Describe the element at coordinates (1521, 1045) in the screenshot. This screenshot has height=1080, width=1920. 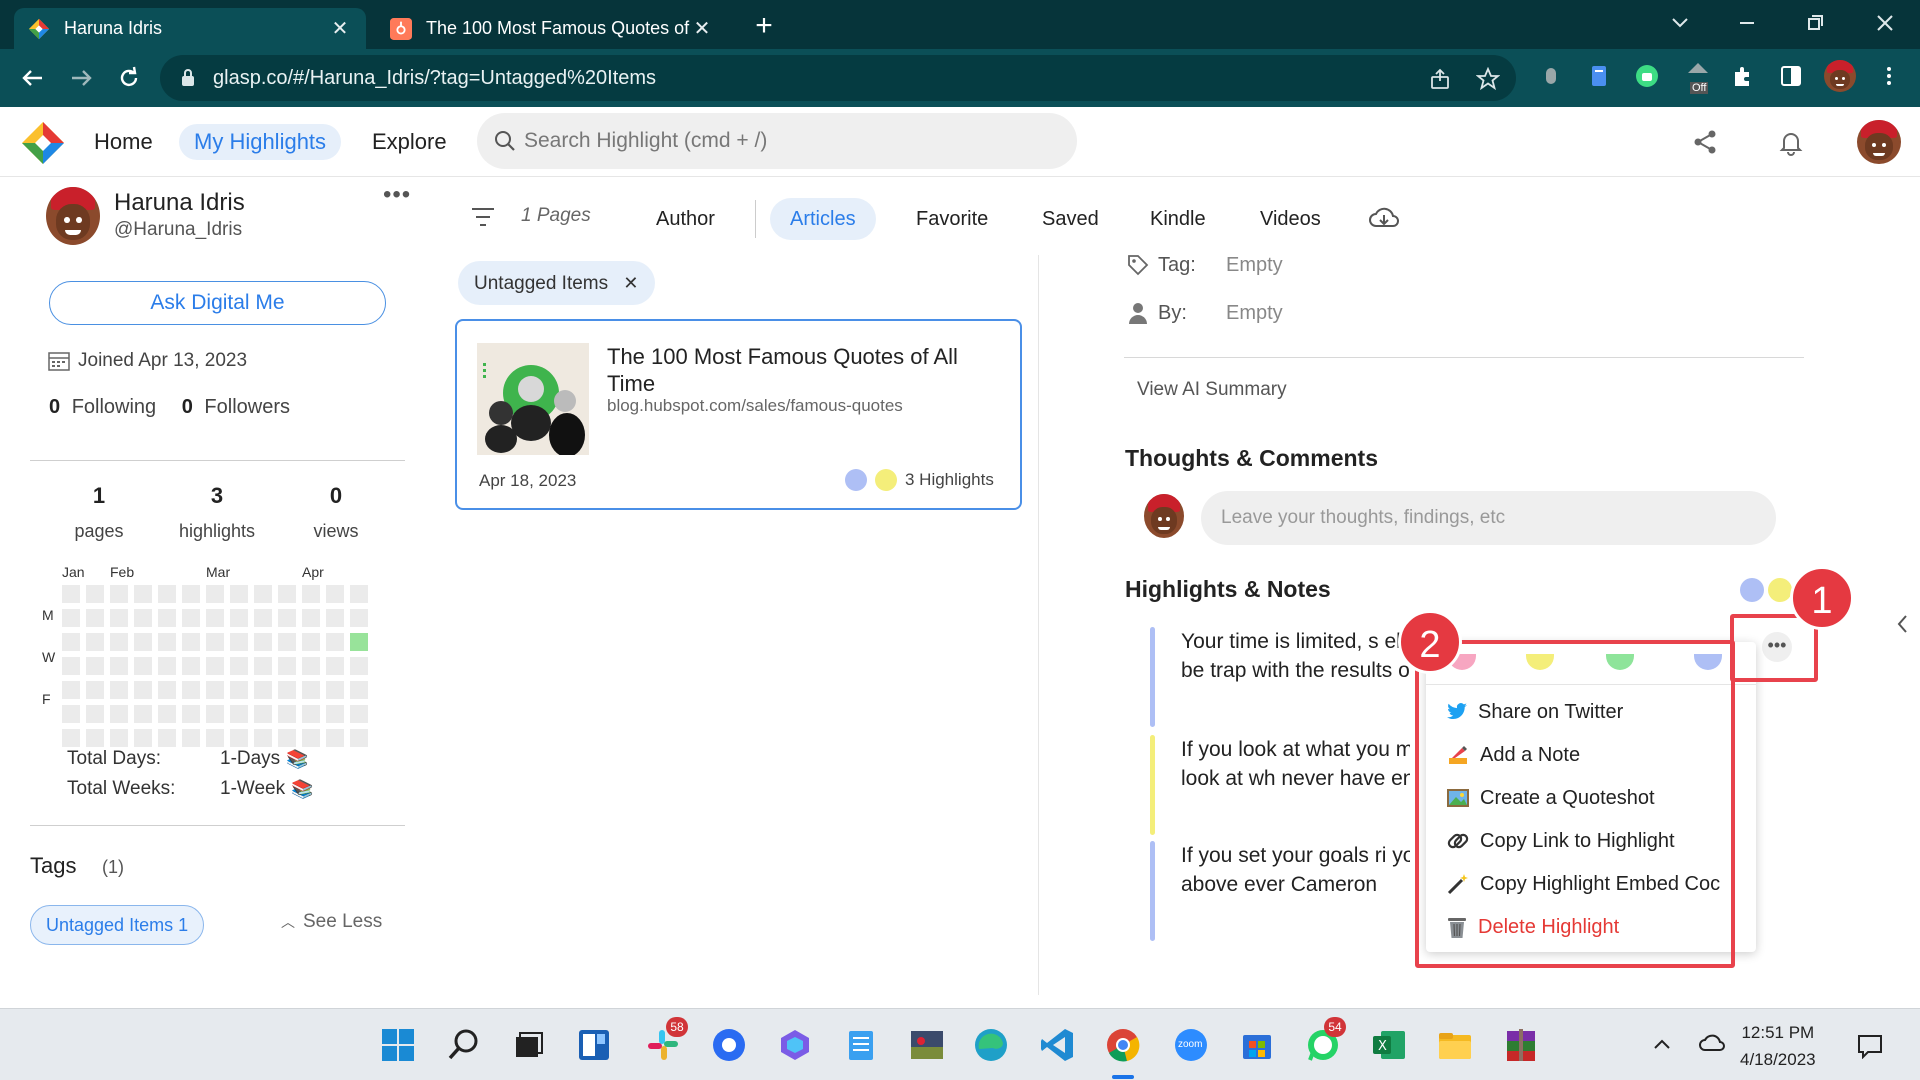
I see `winrar-icon` at that location.